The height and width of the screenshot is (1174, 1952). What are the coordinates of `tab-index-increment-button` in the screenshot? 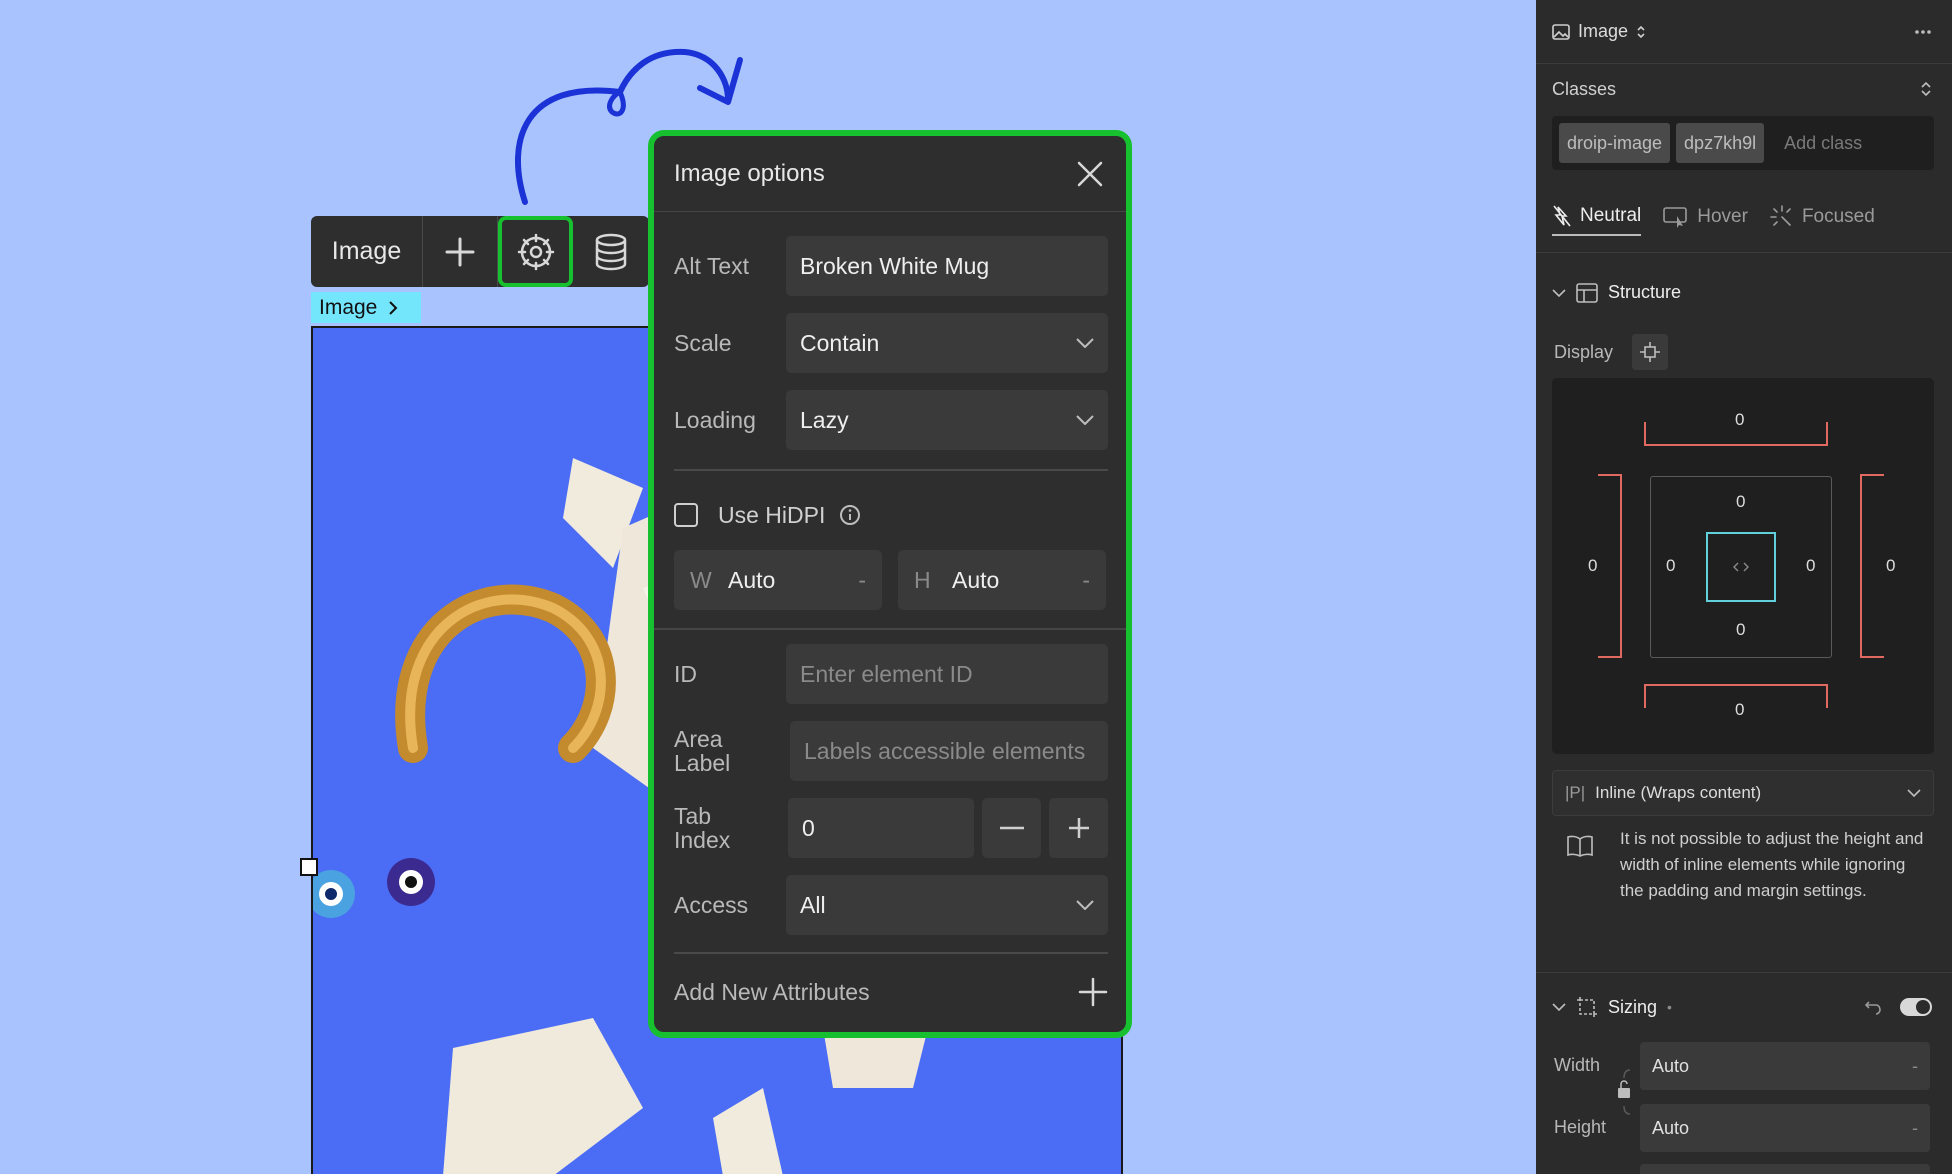 It's located at (1078, 828).